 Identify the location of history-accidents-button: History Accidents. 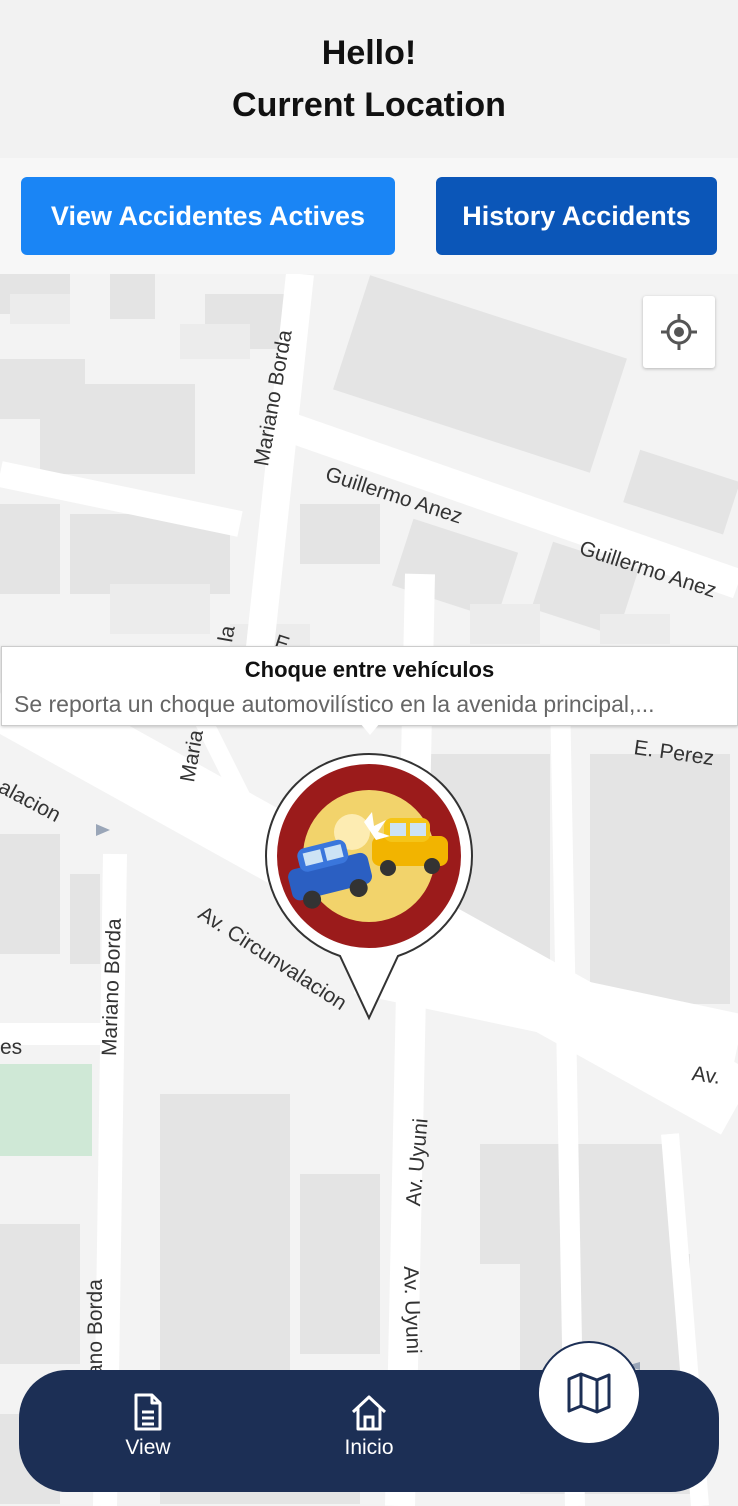
(576, 216).